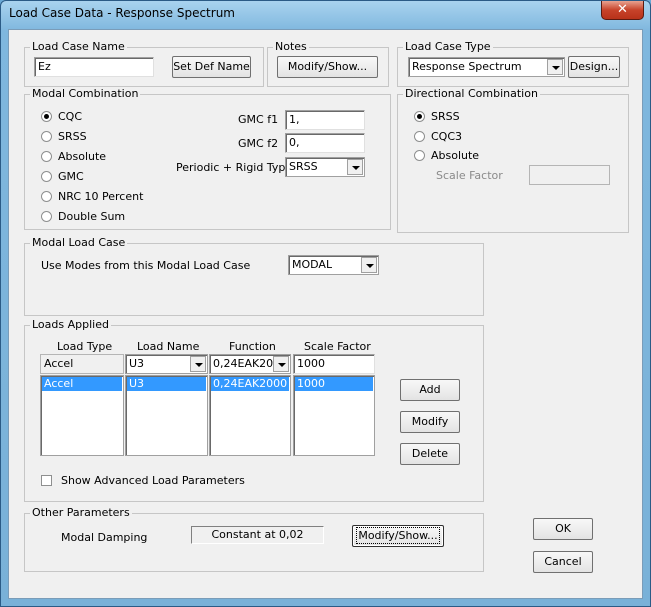 The image size is (651, 607). Describe the element at coordinates (569, 175) in the screenshot. I see `scale-factor-input` at that location.